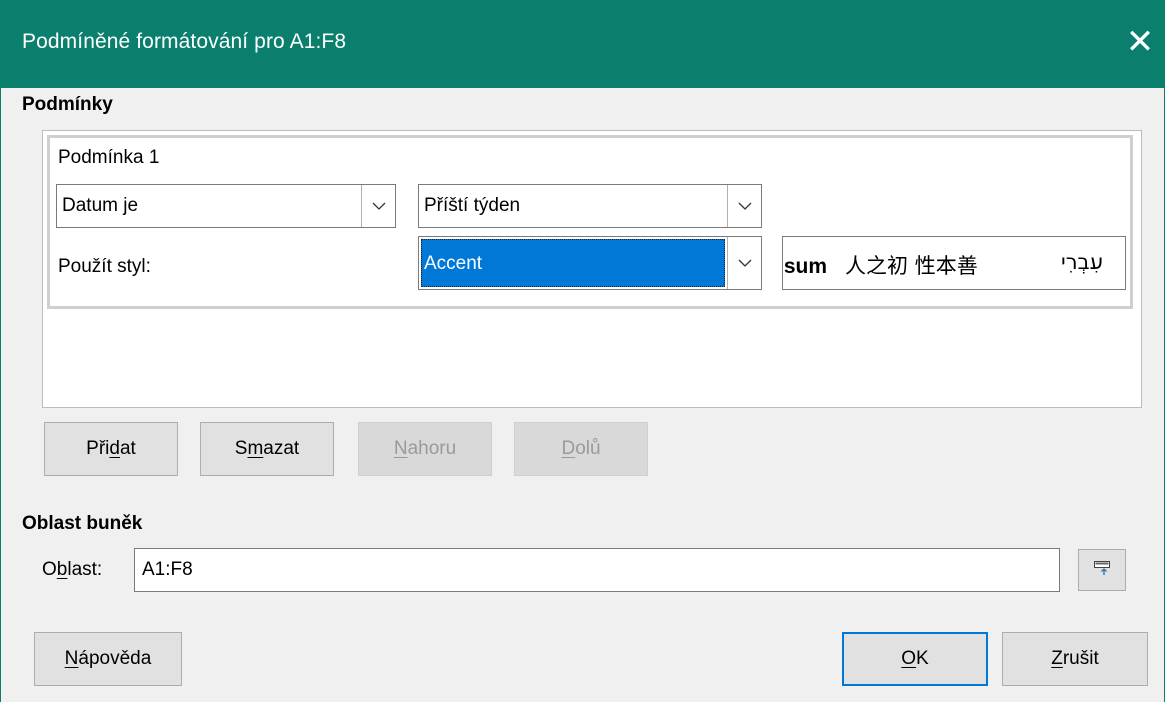  What do you see at coordinates (568, 448) in the screenshot?
I see `down-mnemonic: D` at bounding box center [568, 448].